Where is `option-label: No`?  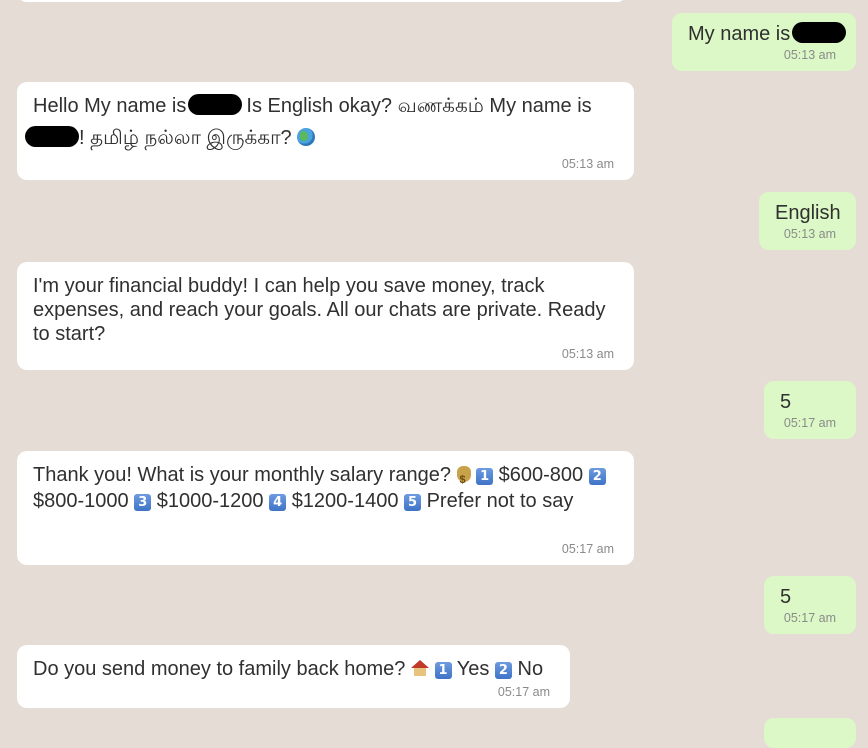
option-label: No is located at coordinates (530, 669).